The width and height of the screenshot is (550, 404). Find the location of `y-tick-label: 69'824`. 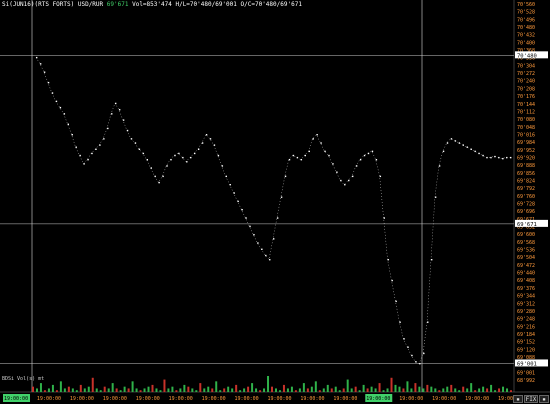

y-tick-label: 69'824 is located at coordinates (526, 181).